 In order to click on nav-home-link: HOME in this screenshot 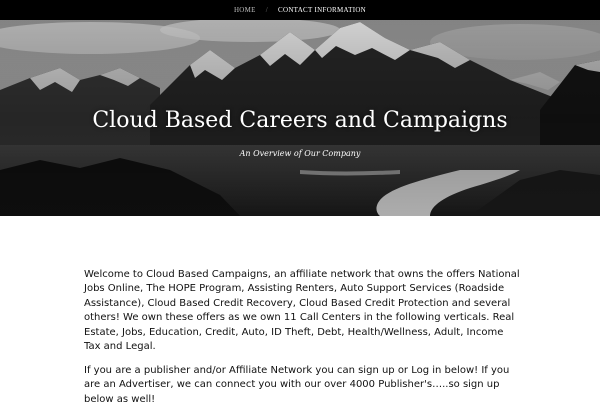, I will do `click(245, 10)`.